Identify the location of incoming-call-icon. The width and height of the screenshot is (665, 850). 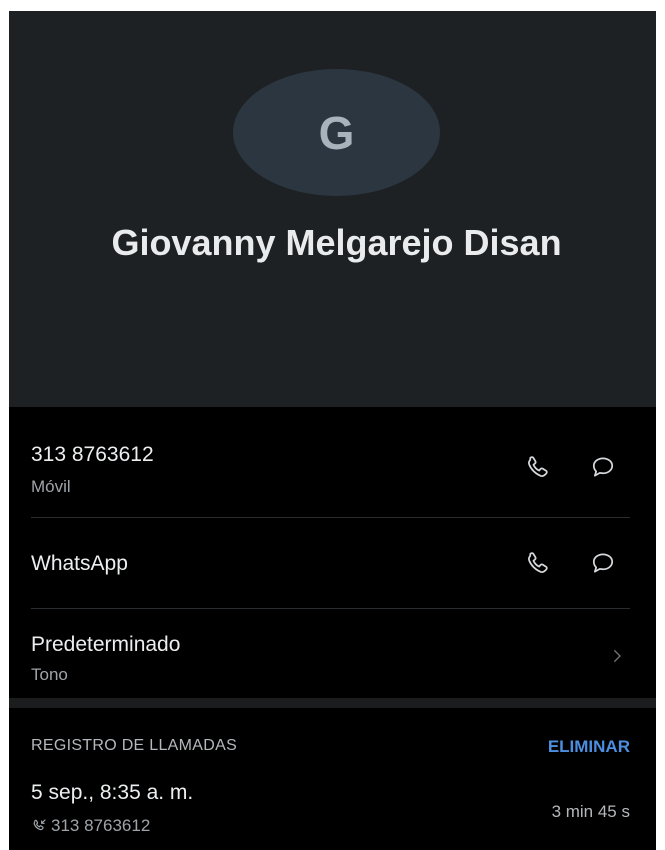
(39, 826).